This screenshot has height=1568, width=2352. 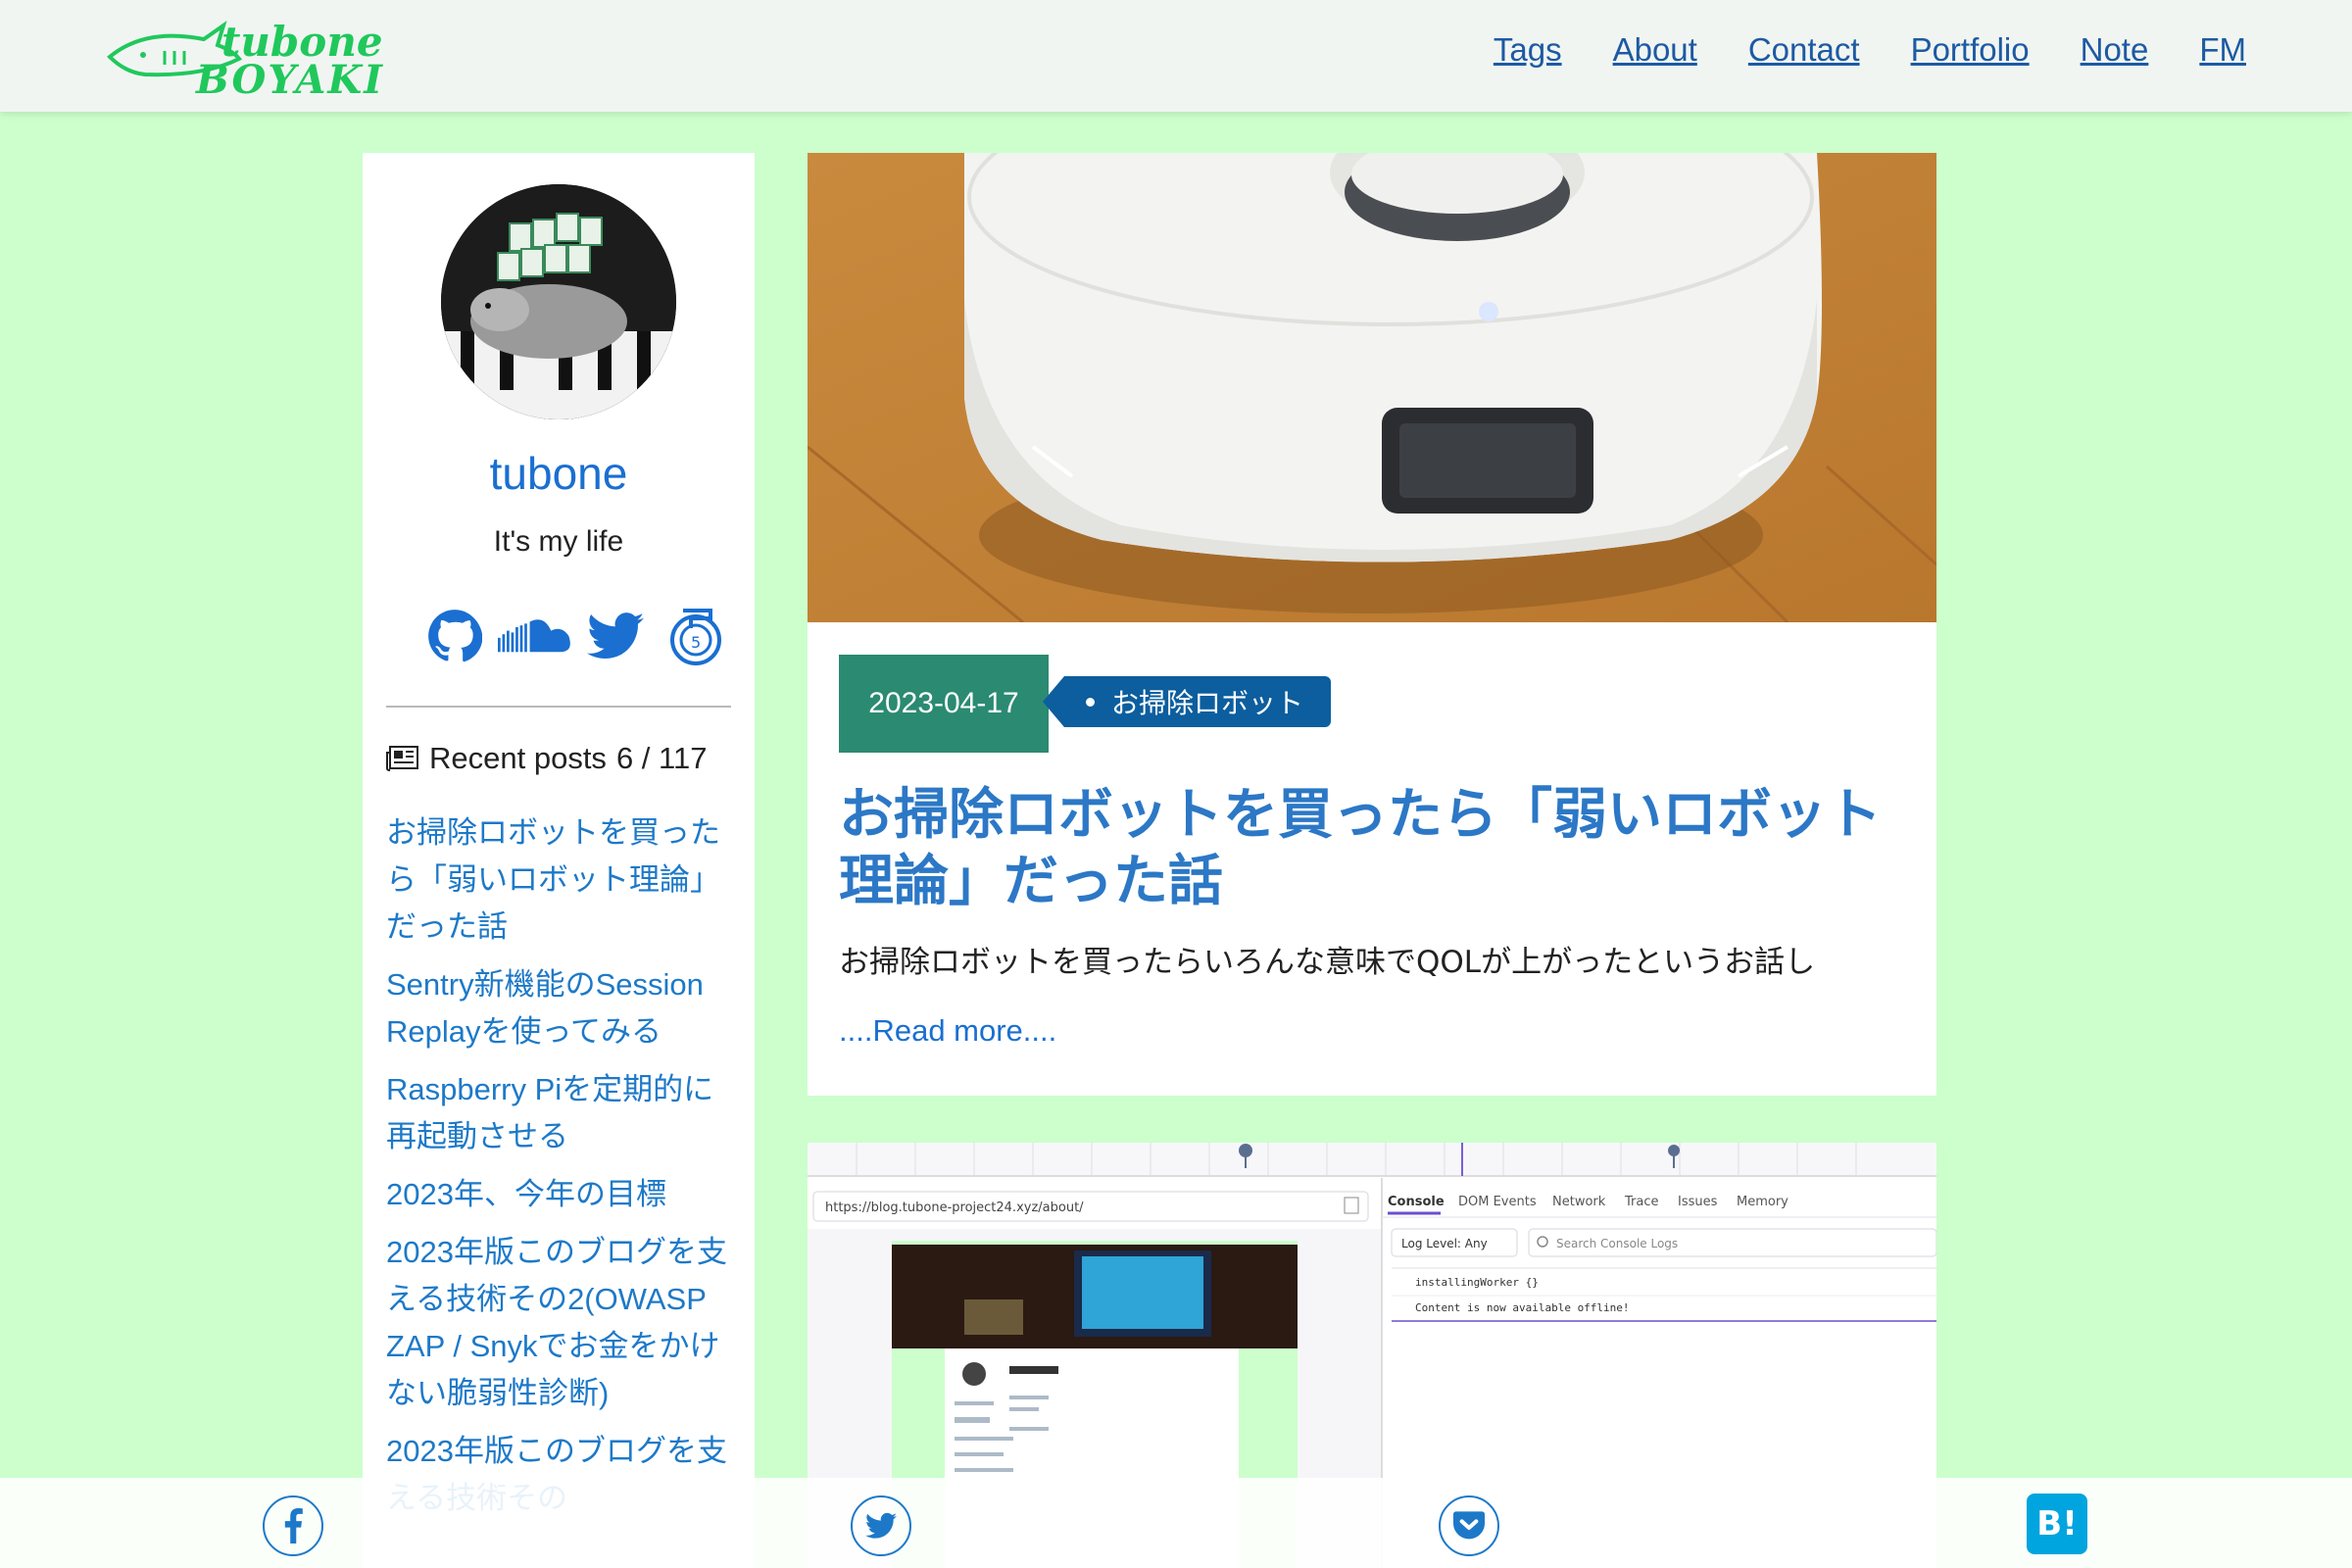 I want to click on pocket-icon, so click(x=1469, y=1525).